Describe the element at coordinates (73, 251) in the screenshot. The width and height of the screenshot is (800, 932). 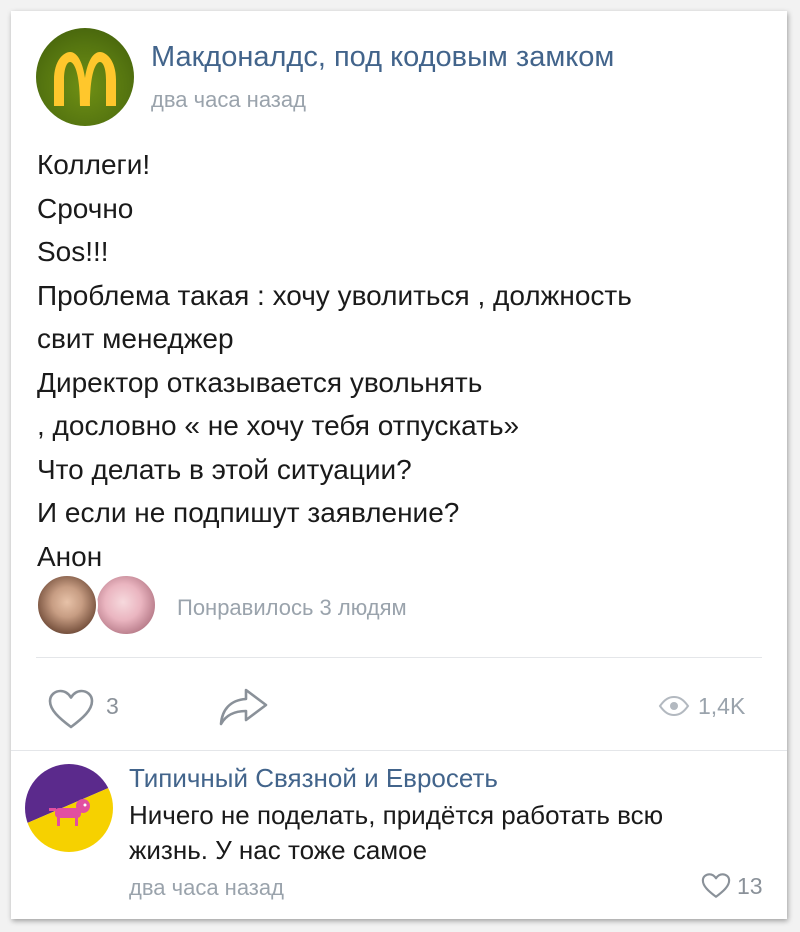
I see `post-text-line: Sos!!!` at that location.